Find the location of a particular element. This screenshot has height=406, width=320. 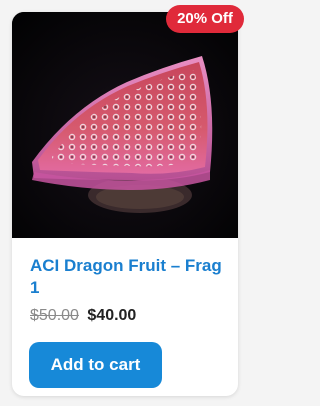

discount-badge: 20% Off is located at coordinates (205, 19).